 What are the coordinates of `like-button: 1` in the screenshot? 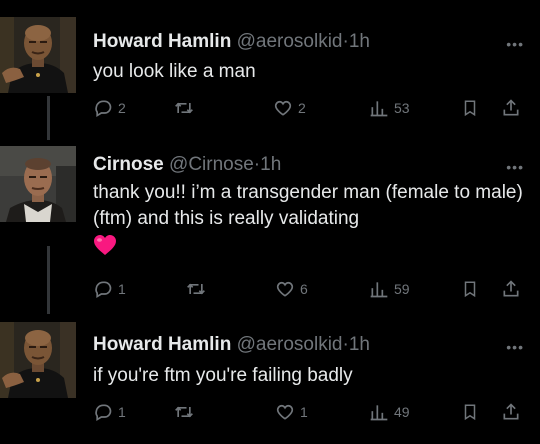 It's located at (291, 412).